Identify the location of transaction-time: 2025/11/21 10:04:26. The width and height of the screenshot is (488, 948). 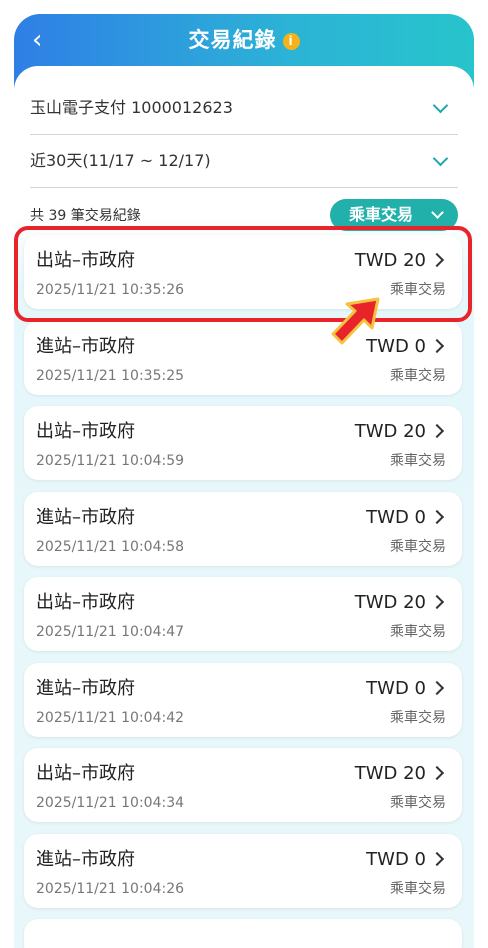
(110, 889).